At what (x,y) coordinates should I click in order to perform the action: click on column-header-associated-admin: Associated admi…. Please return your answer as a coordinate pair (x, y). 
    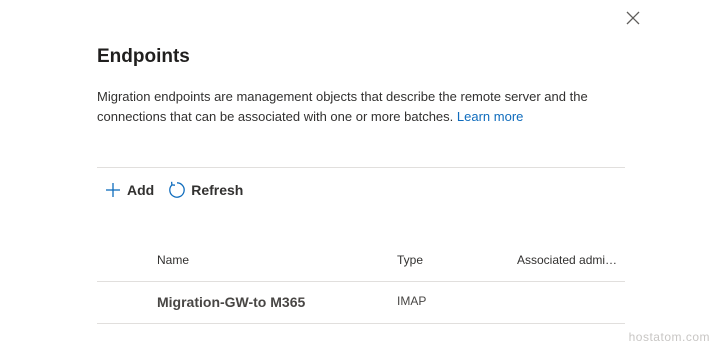
    Looking at the image, I should click on (567, 260).